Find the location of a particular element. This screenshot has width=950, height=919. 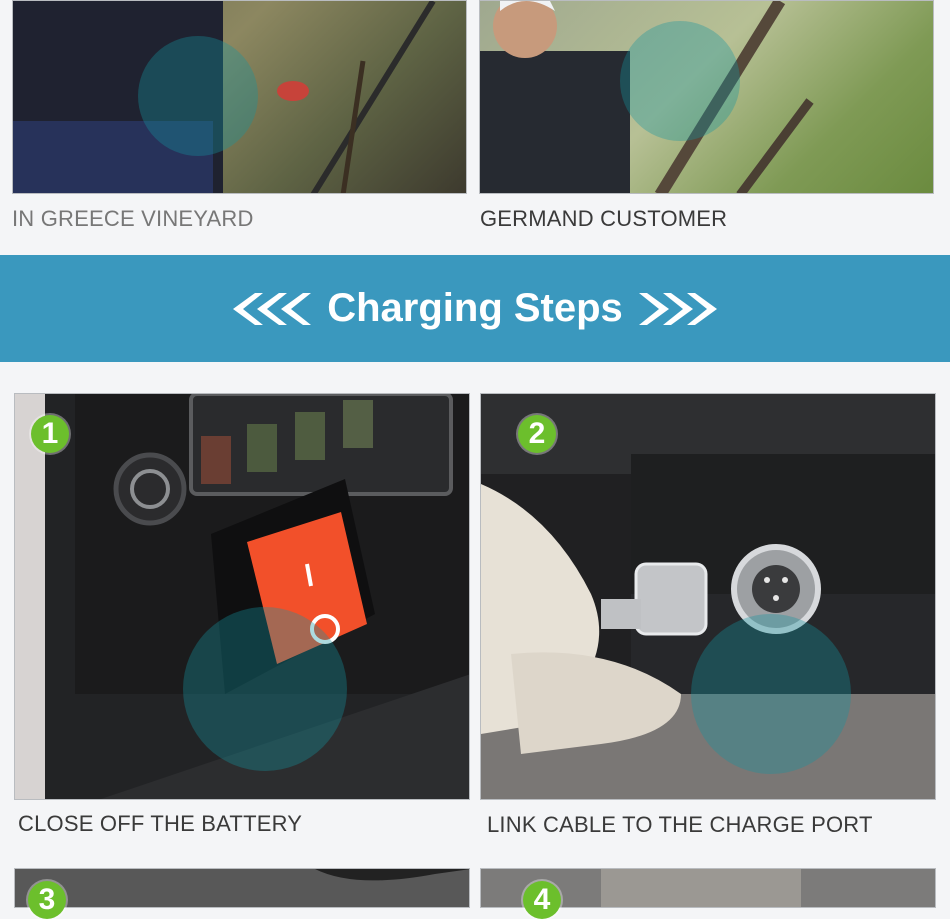

charging-steps-banner: Charging Steps is located at coordinates (475, 308).